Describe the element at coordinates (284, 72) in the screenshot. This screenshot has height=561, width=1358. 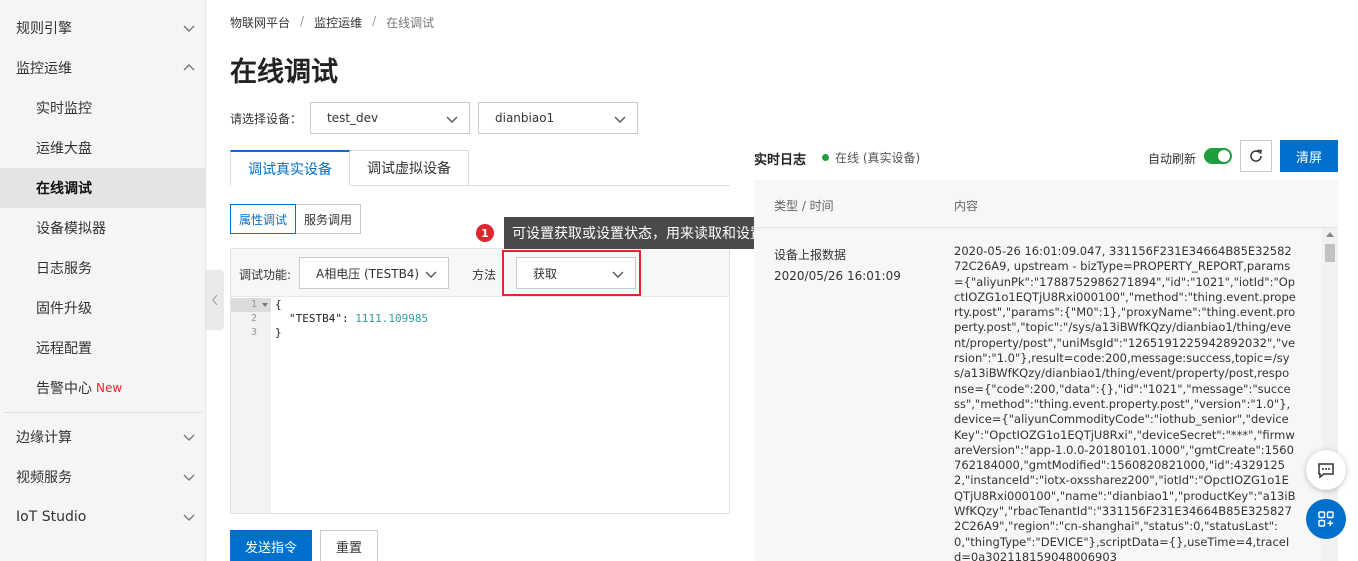
I see `page-title: 在线调试` at that location.